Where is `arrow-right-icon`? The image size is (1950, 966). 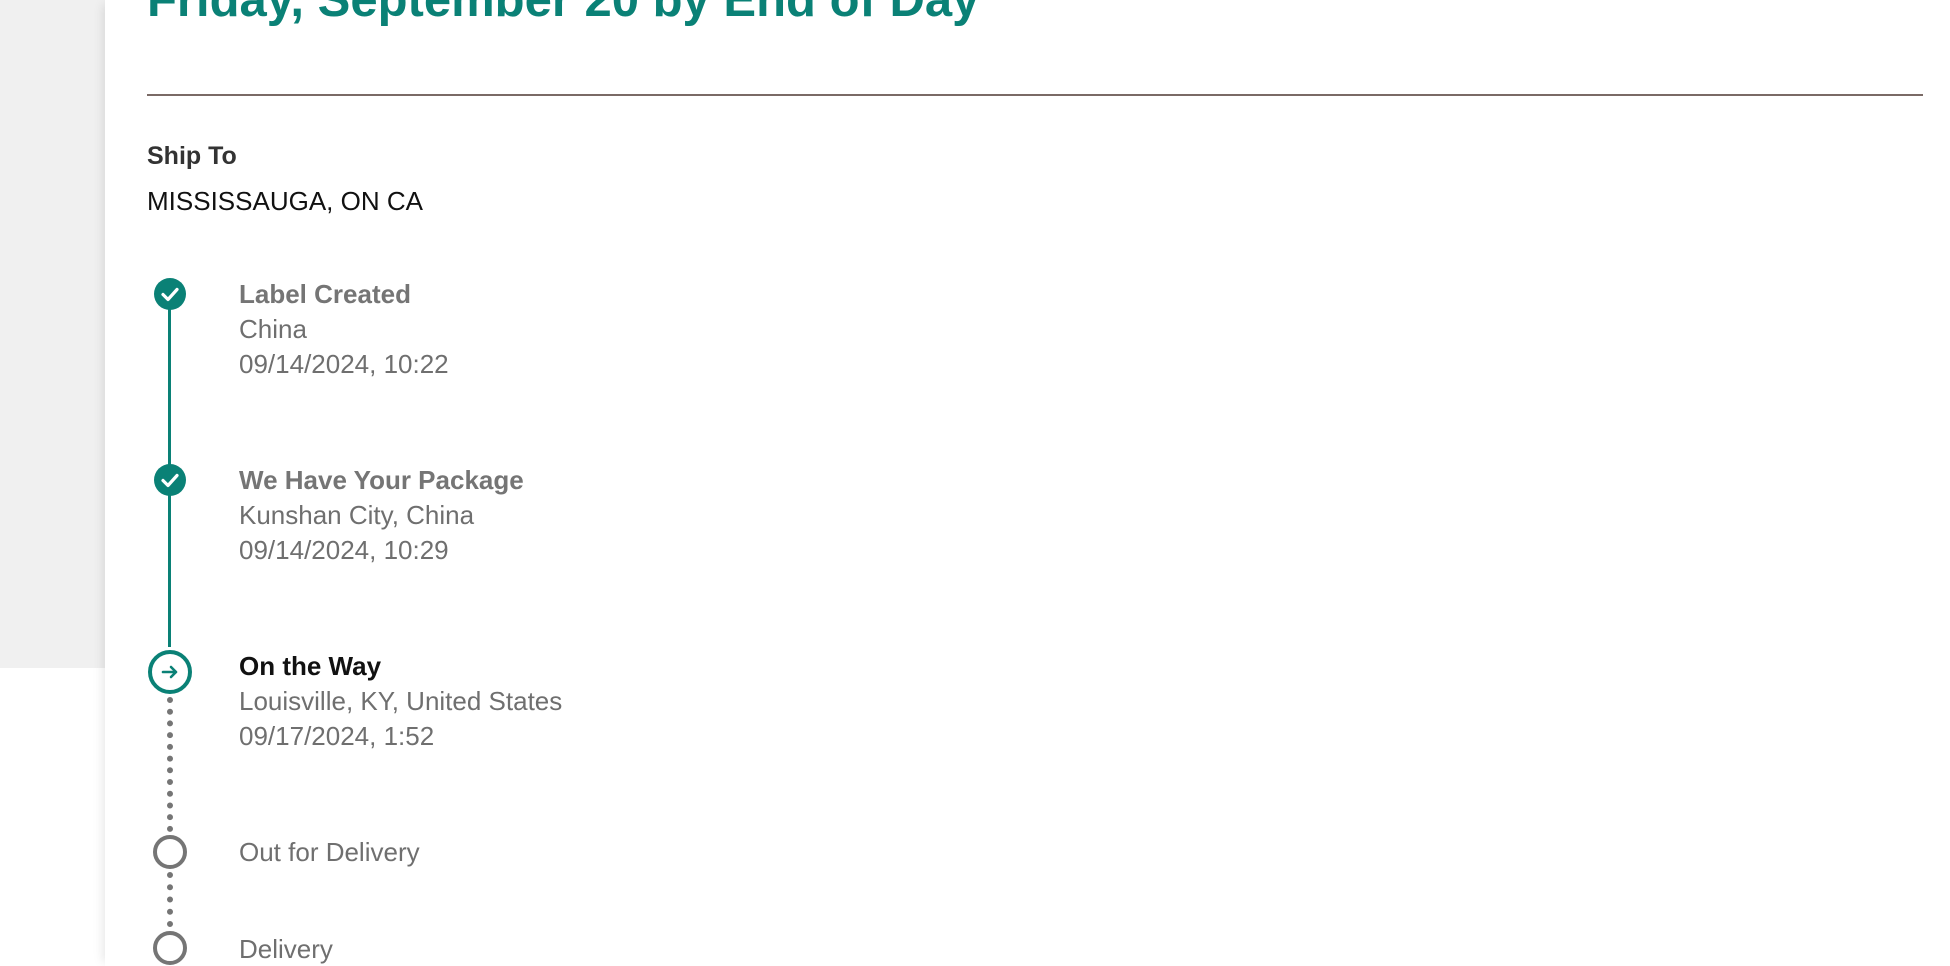
arrow-right-icon is located at coordinates (170, 672).